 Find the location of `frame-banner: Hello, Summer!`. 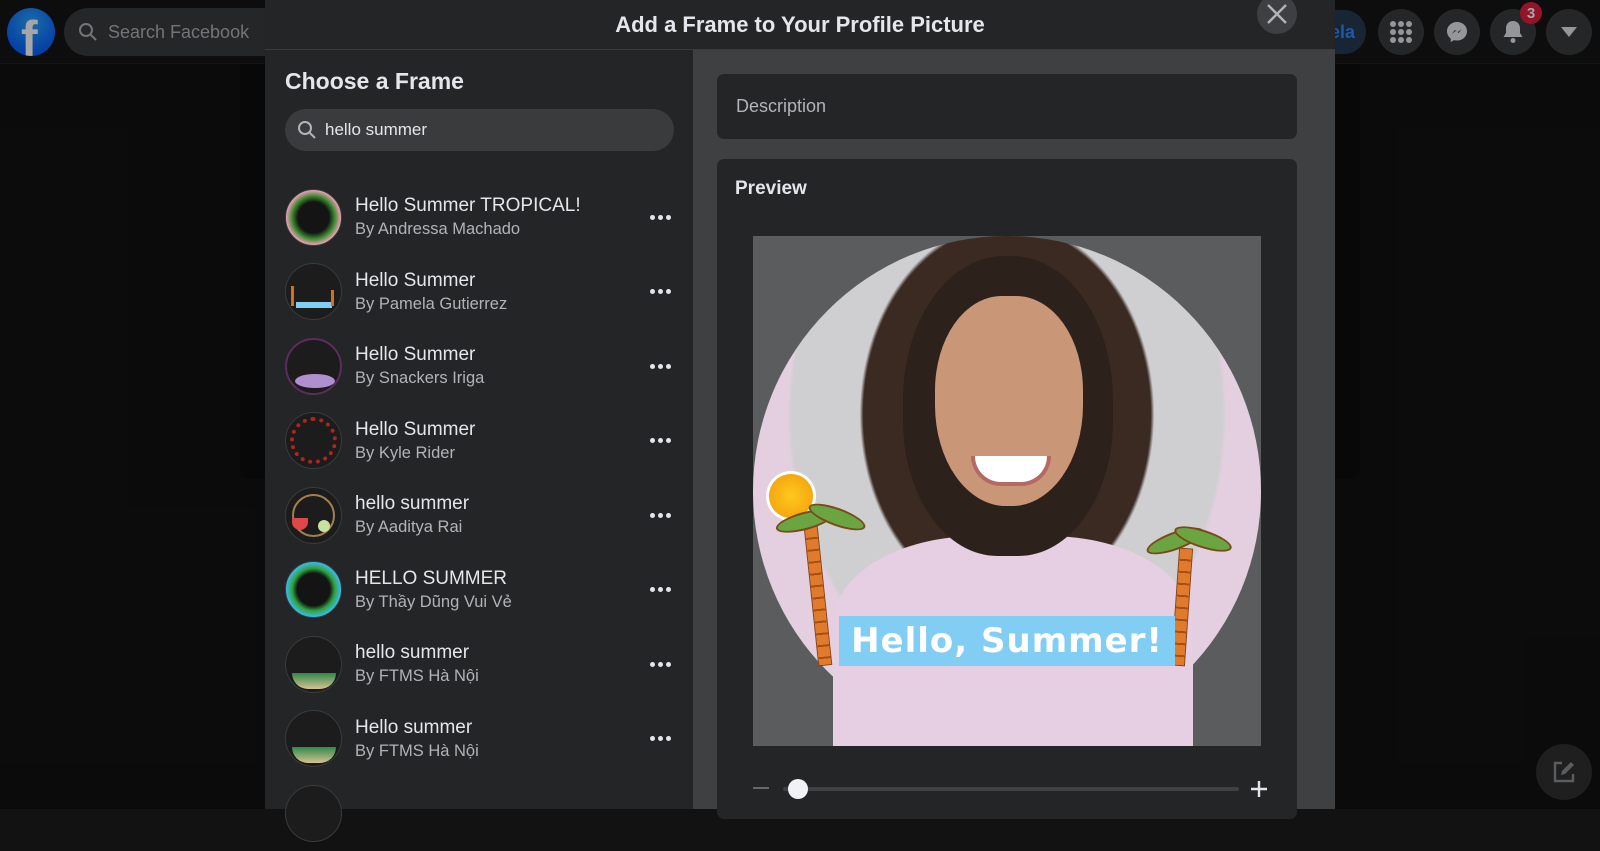

frame-banner: Hello, Summer! is located at coordinates (1007, 641).